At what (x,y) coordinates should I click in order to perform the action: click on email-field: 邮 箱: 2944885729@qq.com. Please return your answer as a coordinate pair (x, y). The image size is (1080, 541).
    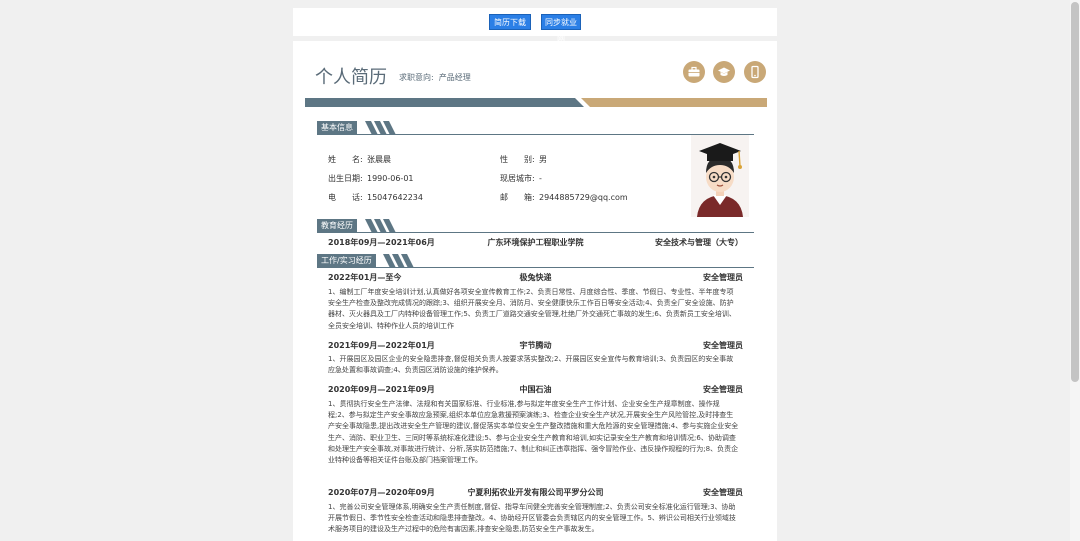
    Looking at the image, I should click on (564, 197).